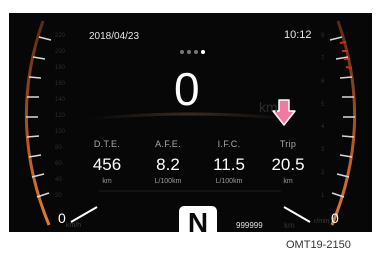 This screenshot has height=259, width=381. Describe the element at coordinates (342, 117) in the screenshot. I see `right-gauge-ticks` at that location.